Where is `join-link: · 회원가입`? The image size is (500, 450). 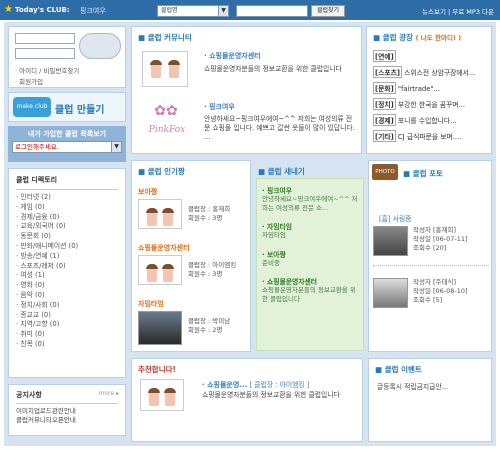
join-link: · 회원가입 is located at coordinates (29, 81).